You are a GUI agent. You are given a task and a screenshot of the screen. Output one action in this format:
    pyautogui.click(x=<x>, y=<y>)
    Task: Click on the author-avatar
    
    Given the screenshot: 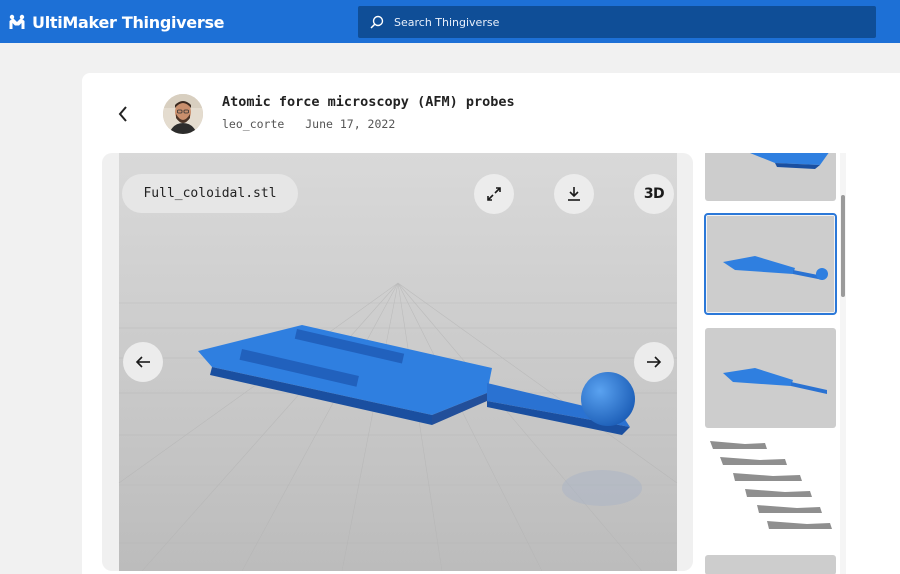 What is the action you would take?
    pyautogui.click(x=183, y=114)
    